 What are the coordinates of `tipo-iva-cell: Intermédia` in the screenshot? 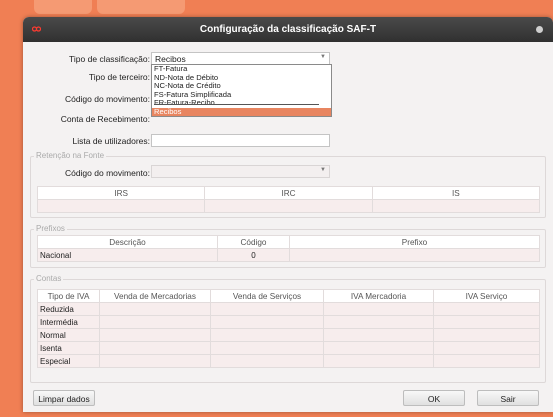 It's located at (68, 322).